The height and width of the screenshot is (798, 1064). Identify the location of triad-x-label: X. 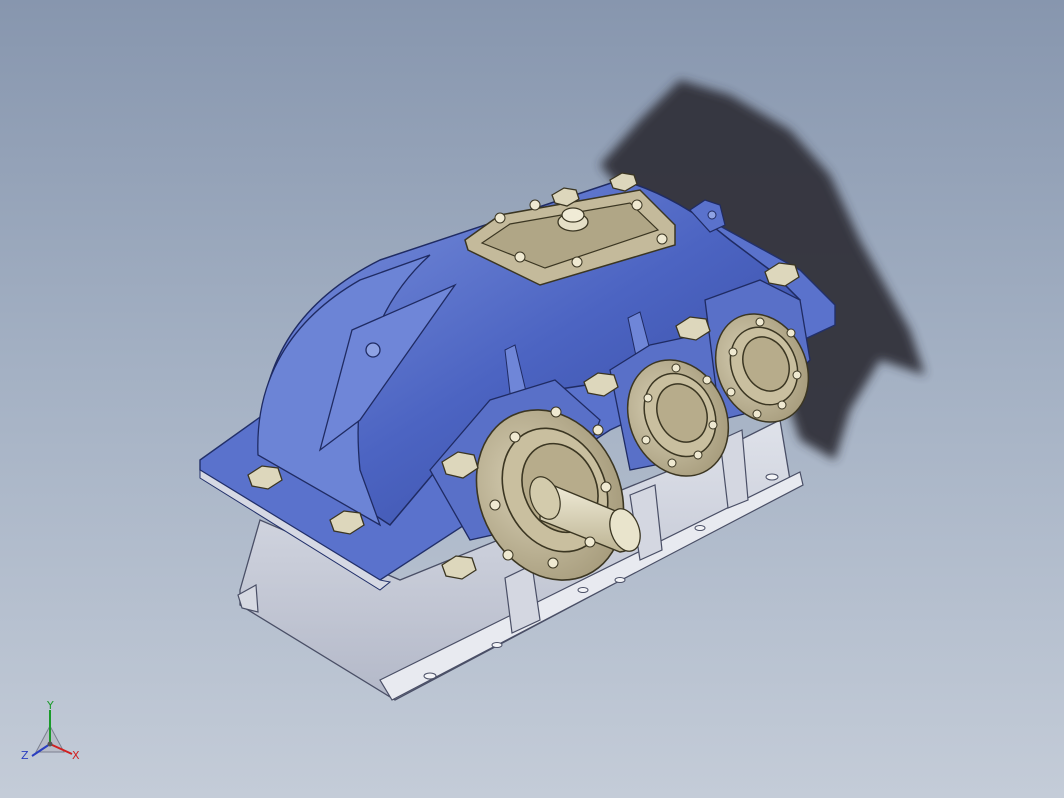
(76, 755).